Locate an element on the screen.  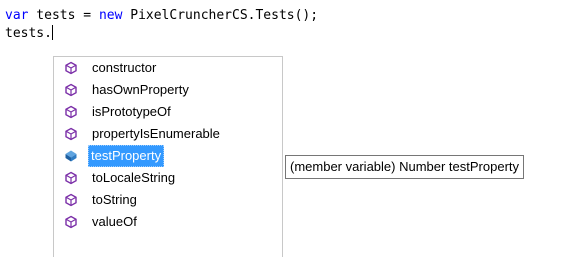
completion-item-isprototypeof: isPrototypeOf is located at coordinates (168, 112).